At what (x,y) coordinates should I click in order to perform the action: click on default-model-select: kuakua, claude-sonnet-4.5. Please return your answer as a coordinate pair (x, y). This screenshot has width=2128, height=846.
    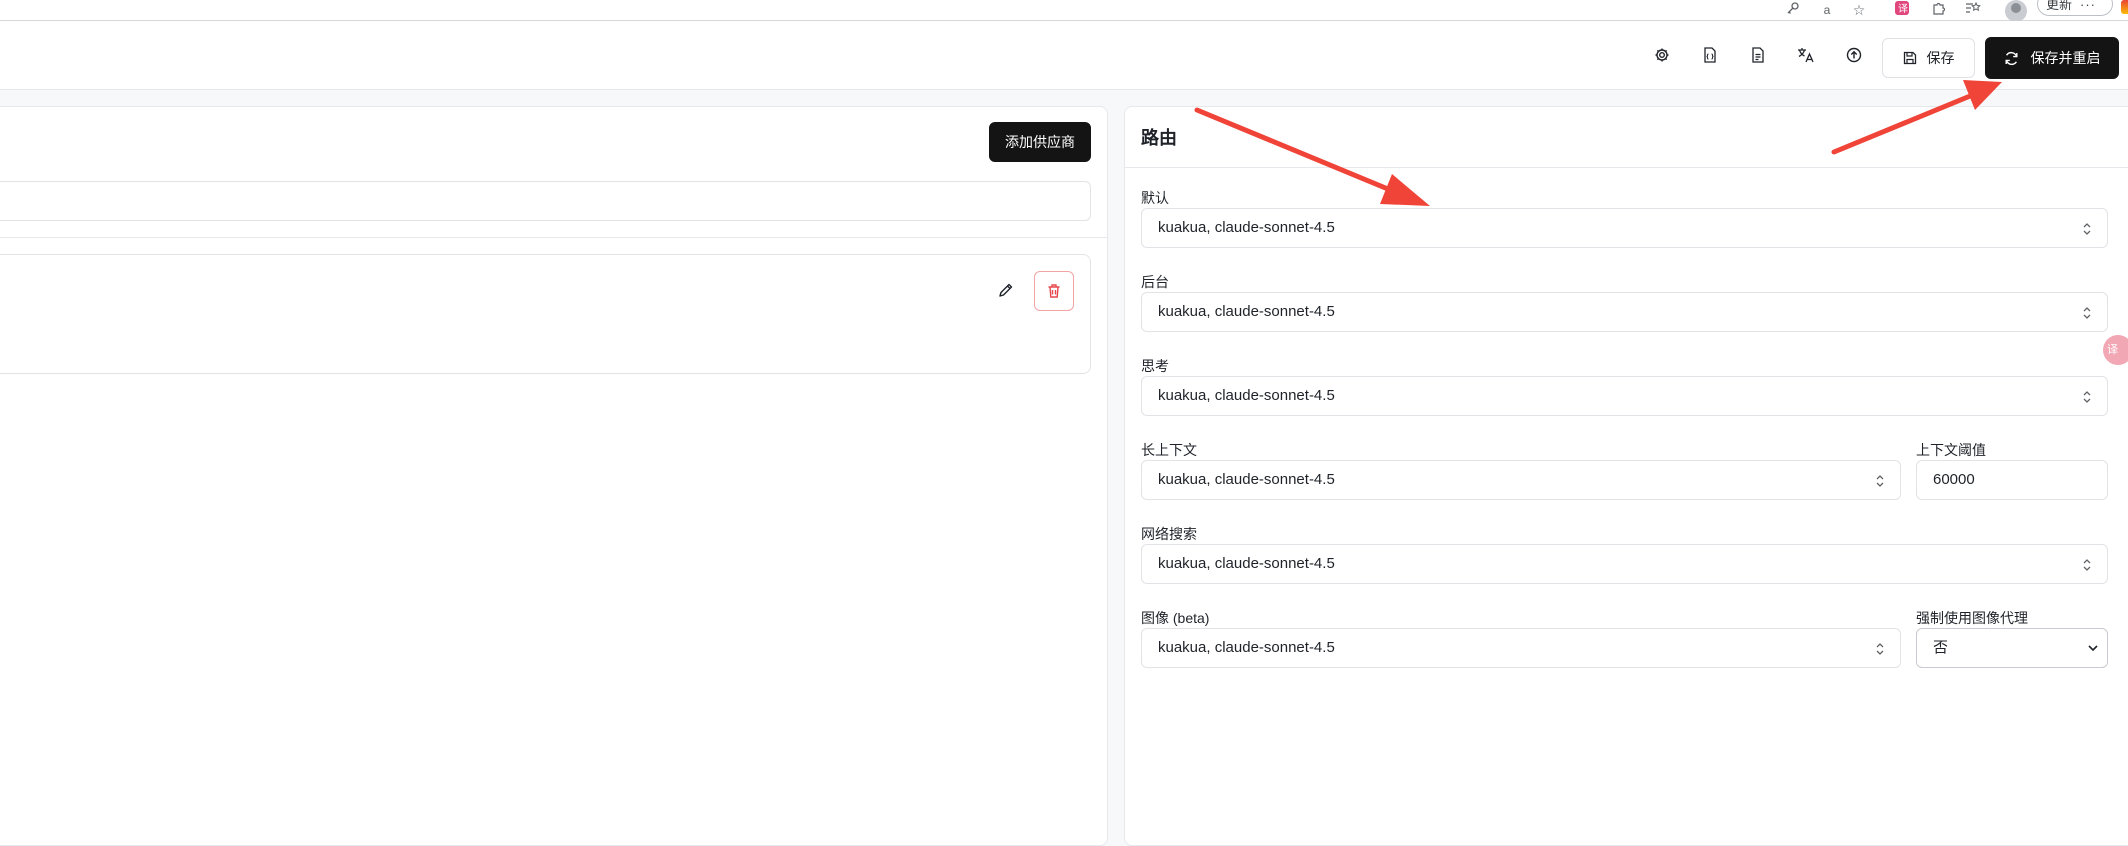
    Looking at the image, I should click on (1624, 228).